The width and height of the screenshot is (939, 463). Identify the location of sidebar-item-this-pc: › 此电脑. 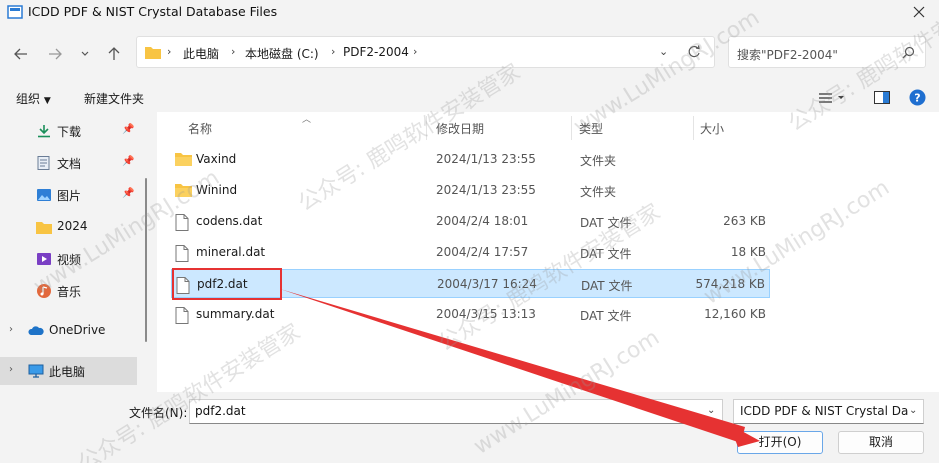
(68, 371).